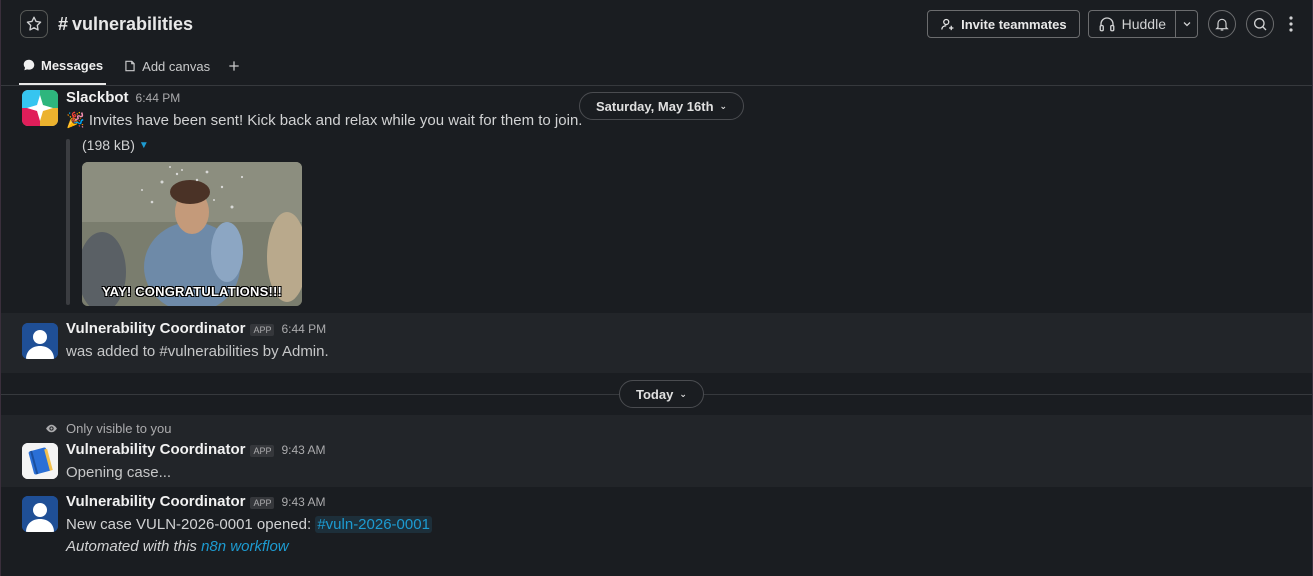 This screenshot has width=1313, height=576. What do you see at coordinates (947, 24) in the screenshot?
I see `add-person-icon` at bounding box center [947, 24].